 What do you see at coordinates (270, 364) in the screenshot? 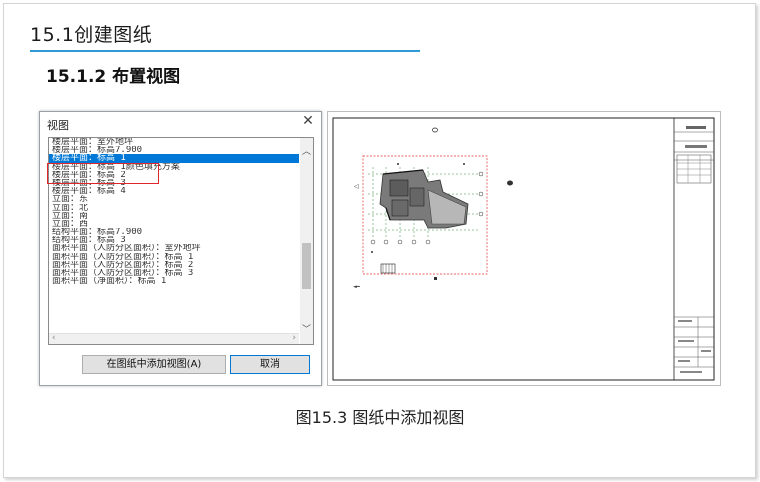
I see `cancel-button: 取消` at bounding box center [270, 364].